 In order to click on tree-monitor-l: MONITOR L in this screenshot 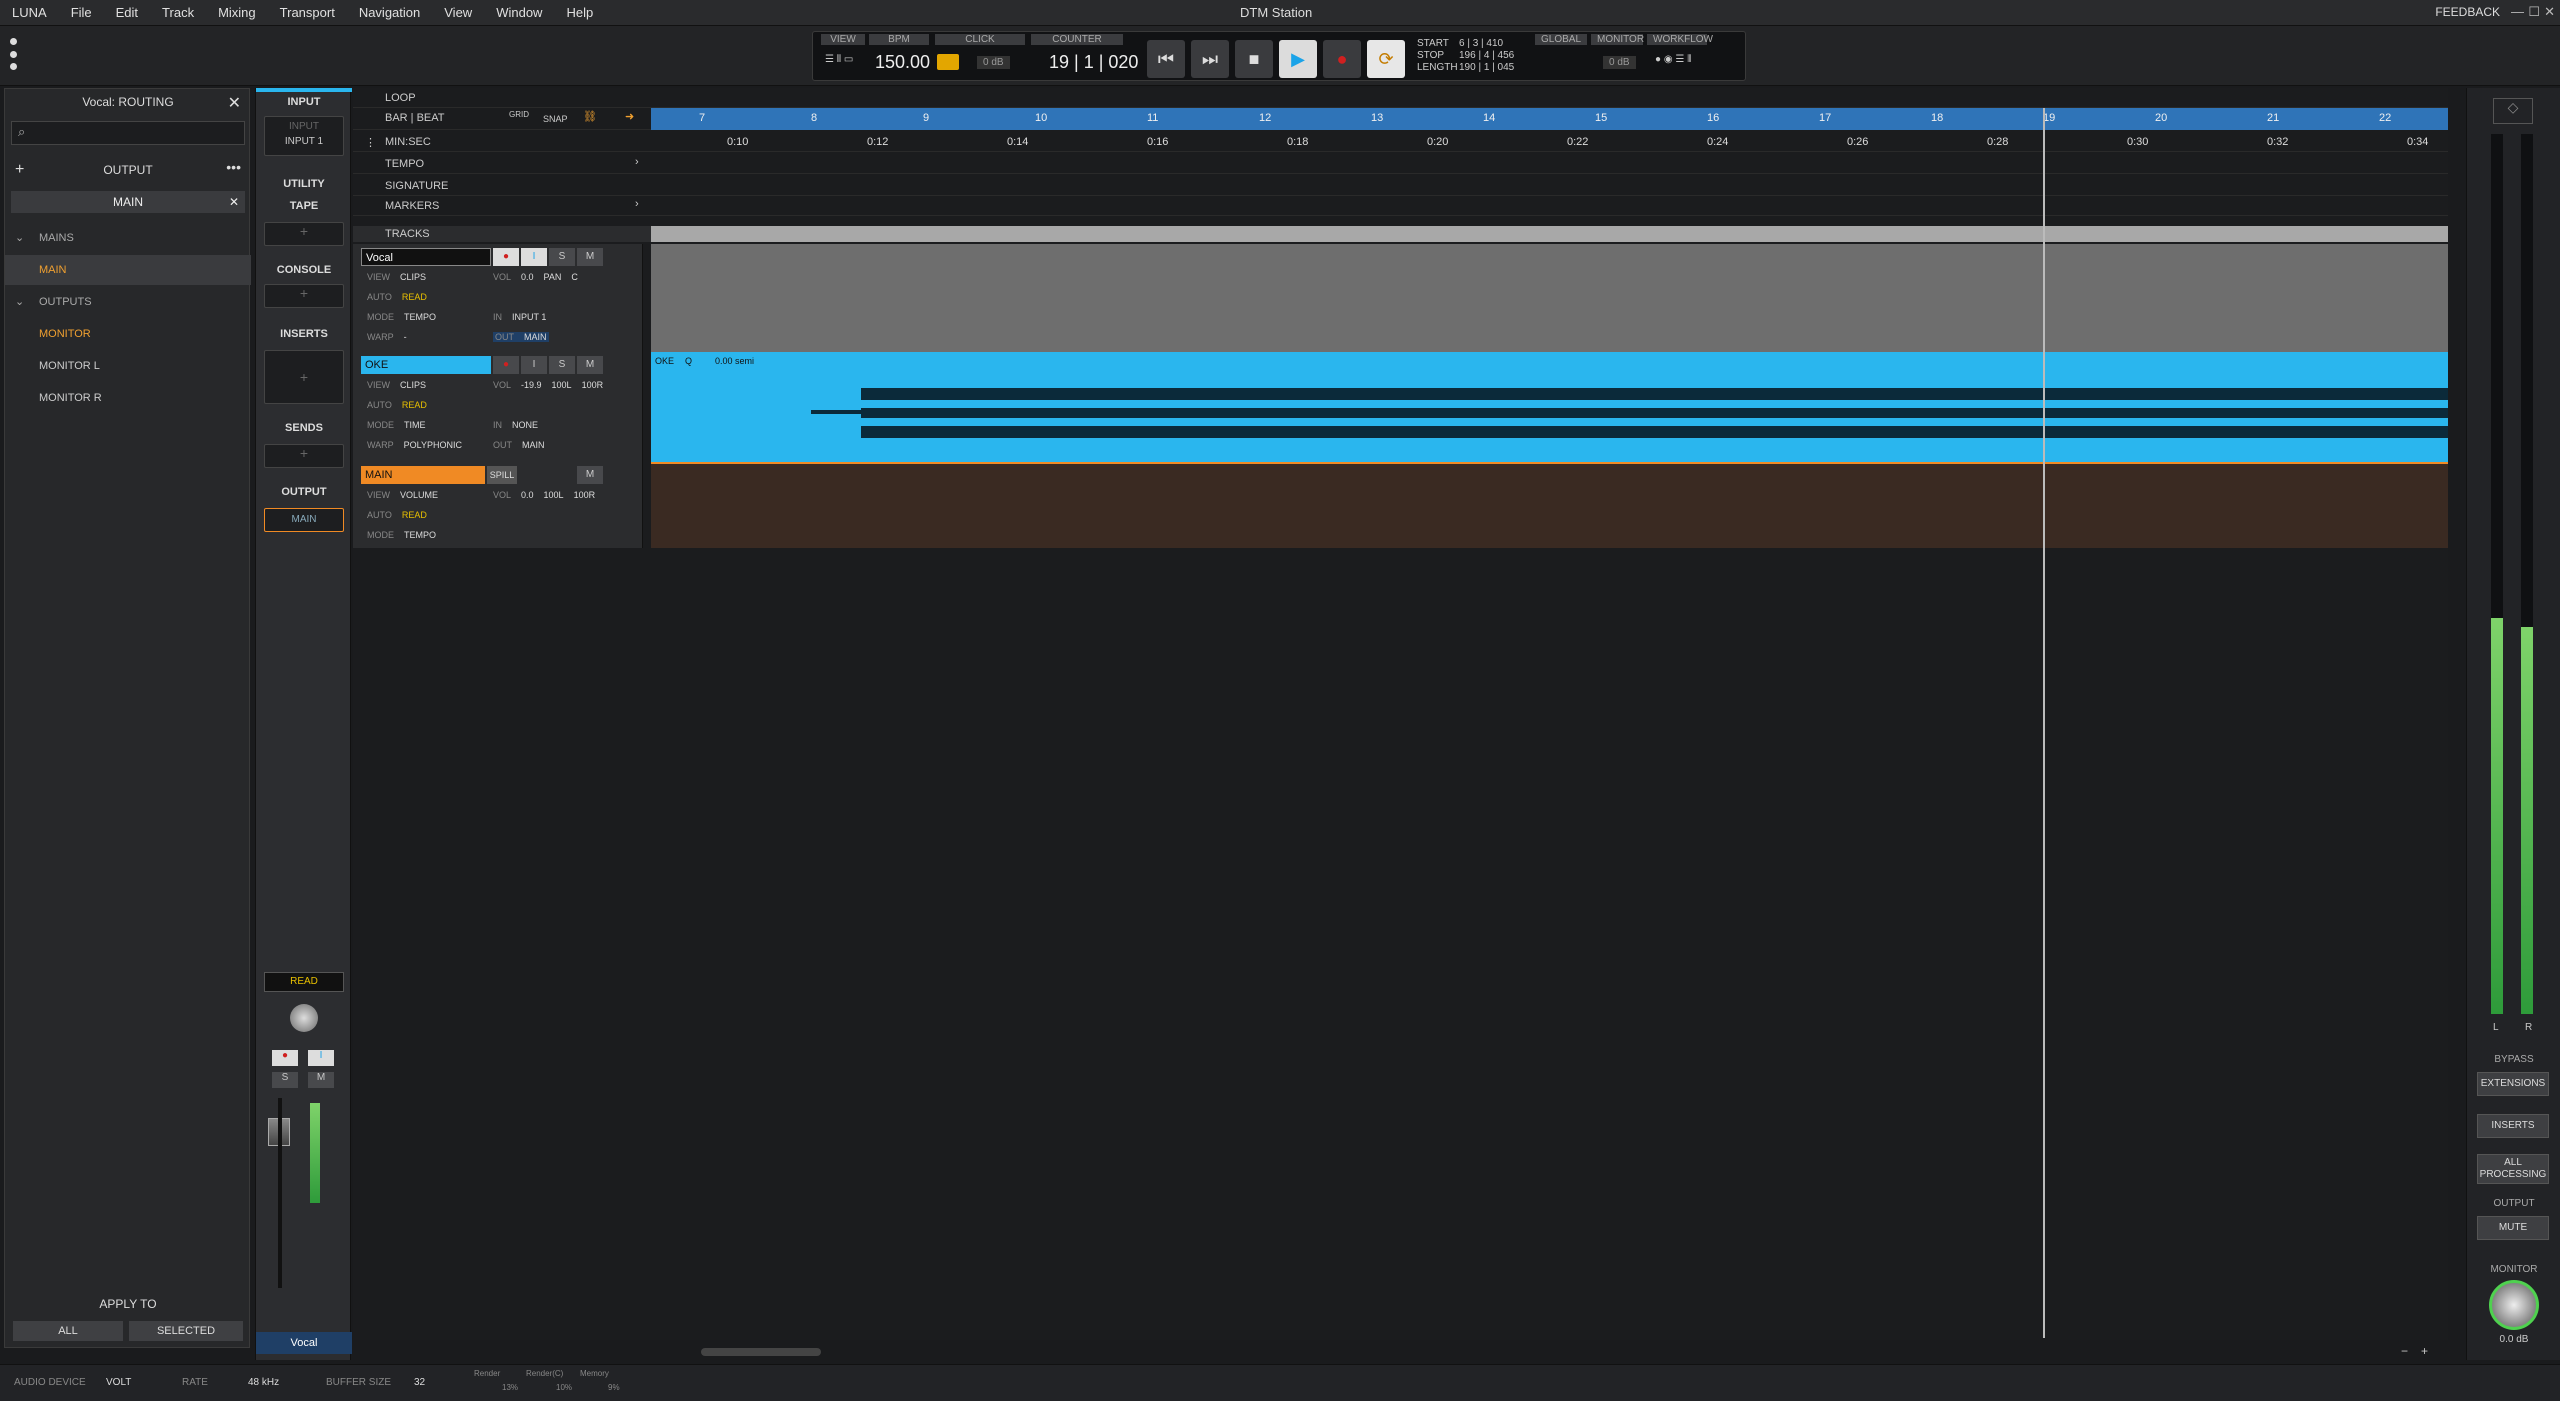, I will do `click(128, 366)`.